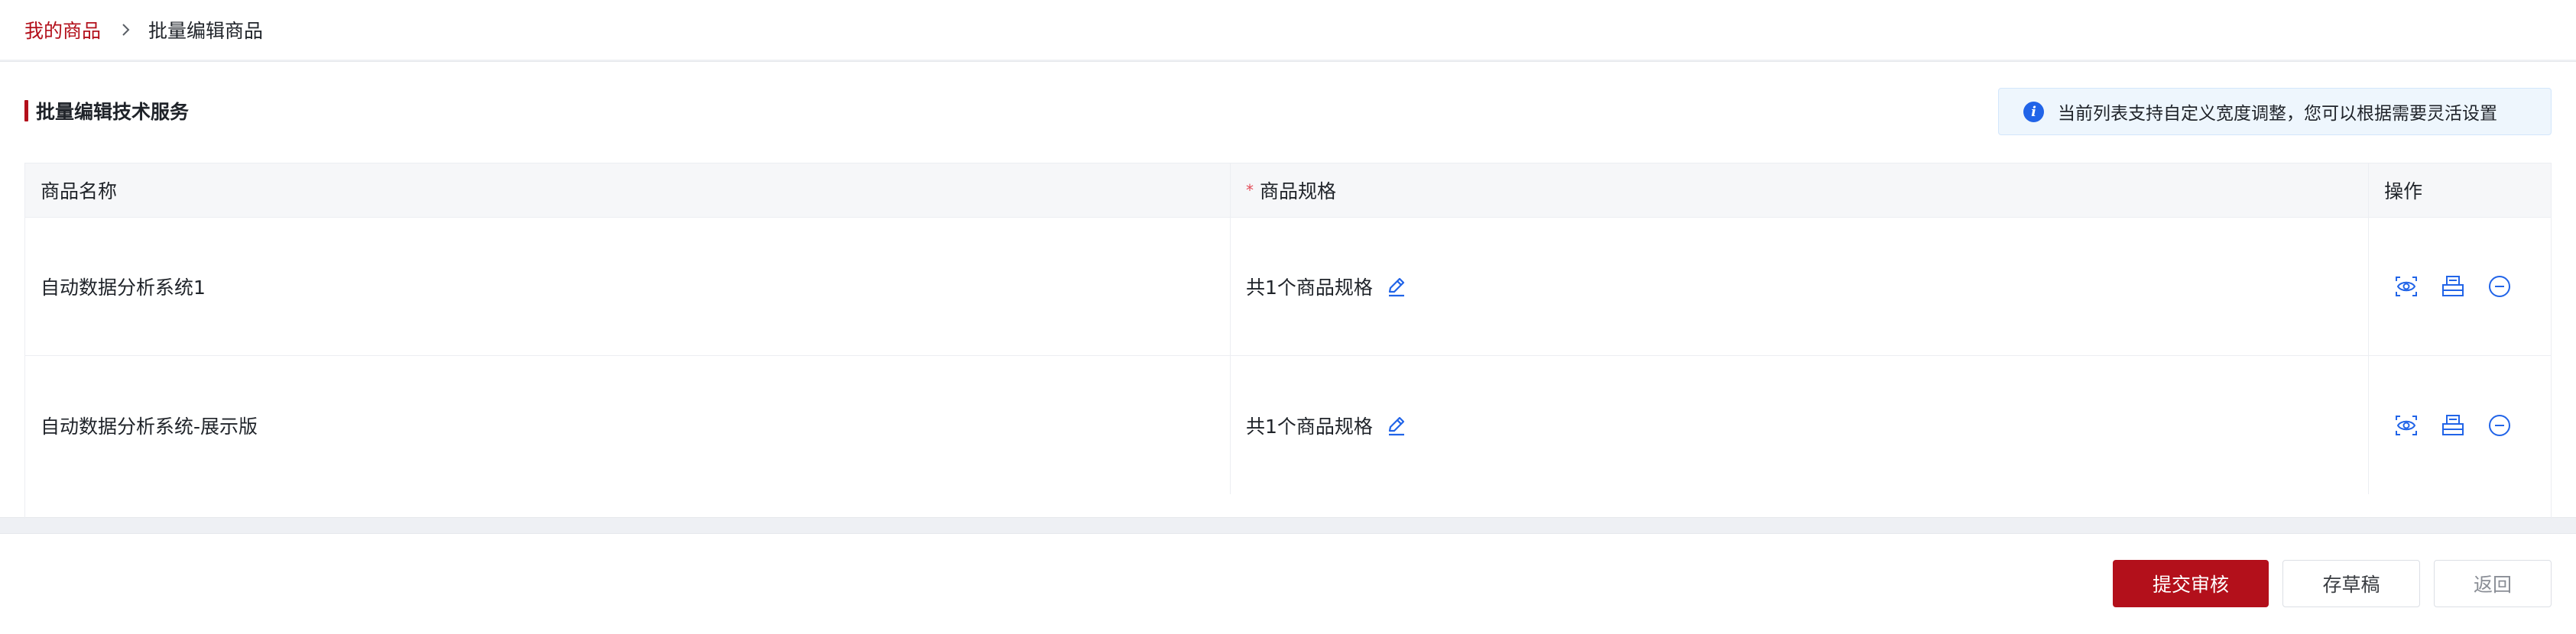 The width and height of the screenshot is (2576, 634). What do you see at coordinates (2493, 583) in the screenshot?
I see `back-button: 返回` at bounding box center [2493, 583].